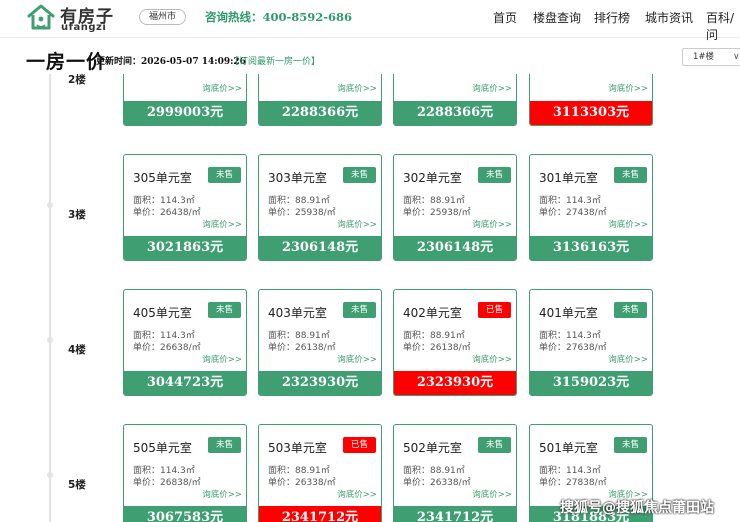 The image size is (740, 522). What do you see at coordinates (297, 448) in the screenshot?
I see `unit-name: 503单元室` at bounding box center [297, 448].